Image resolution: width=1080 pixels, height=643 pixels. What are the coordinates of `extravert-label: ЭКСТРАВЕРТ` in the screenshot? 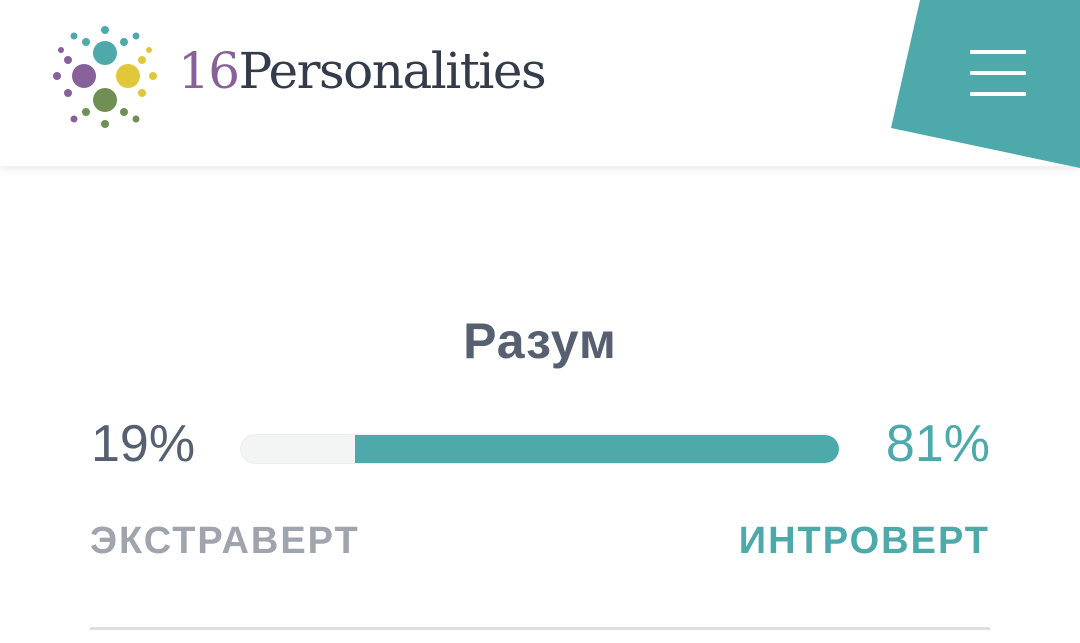 It's located at (225, 541).